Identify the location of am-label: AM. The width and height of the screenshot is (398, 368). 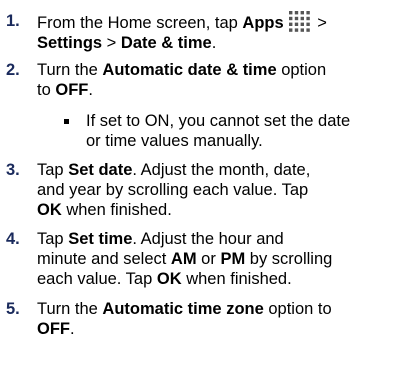
(183, 259).